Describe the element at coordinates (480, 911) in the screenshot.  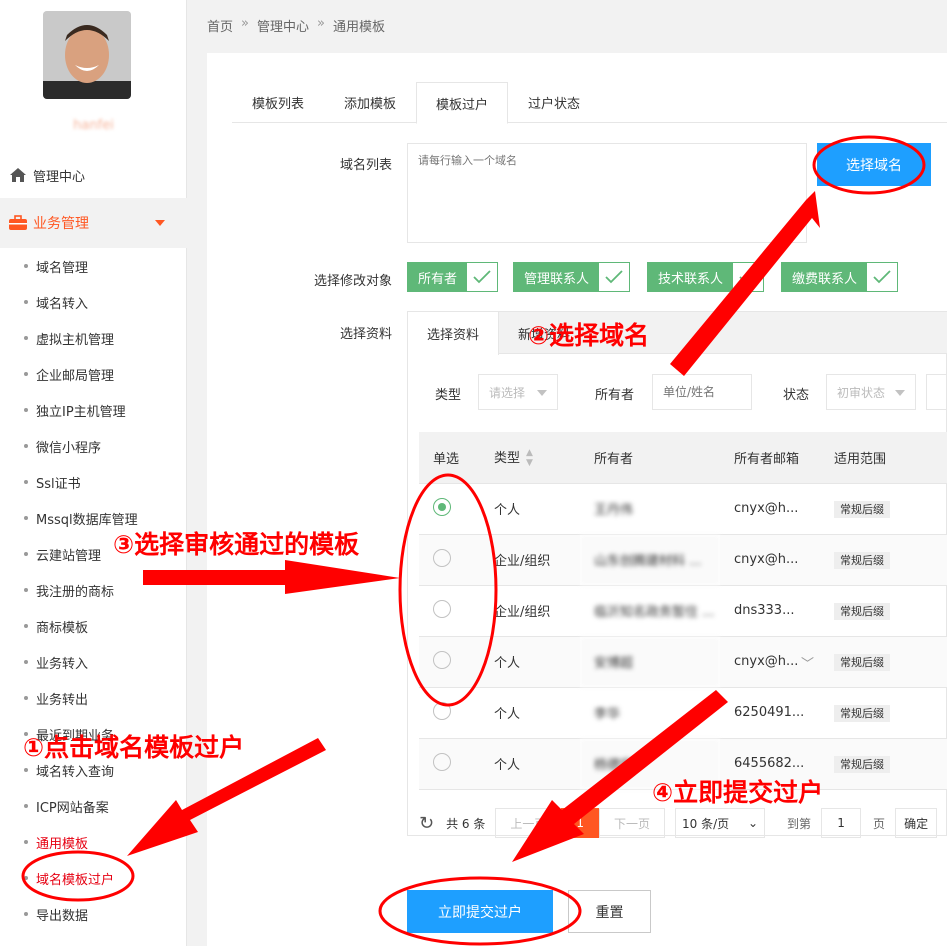
I see `highlight-submit-button` at that location.